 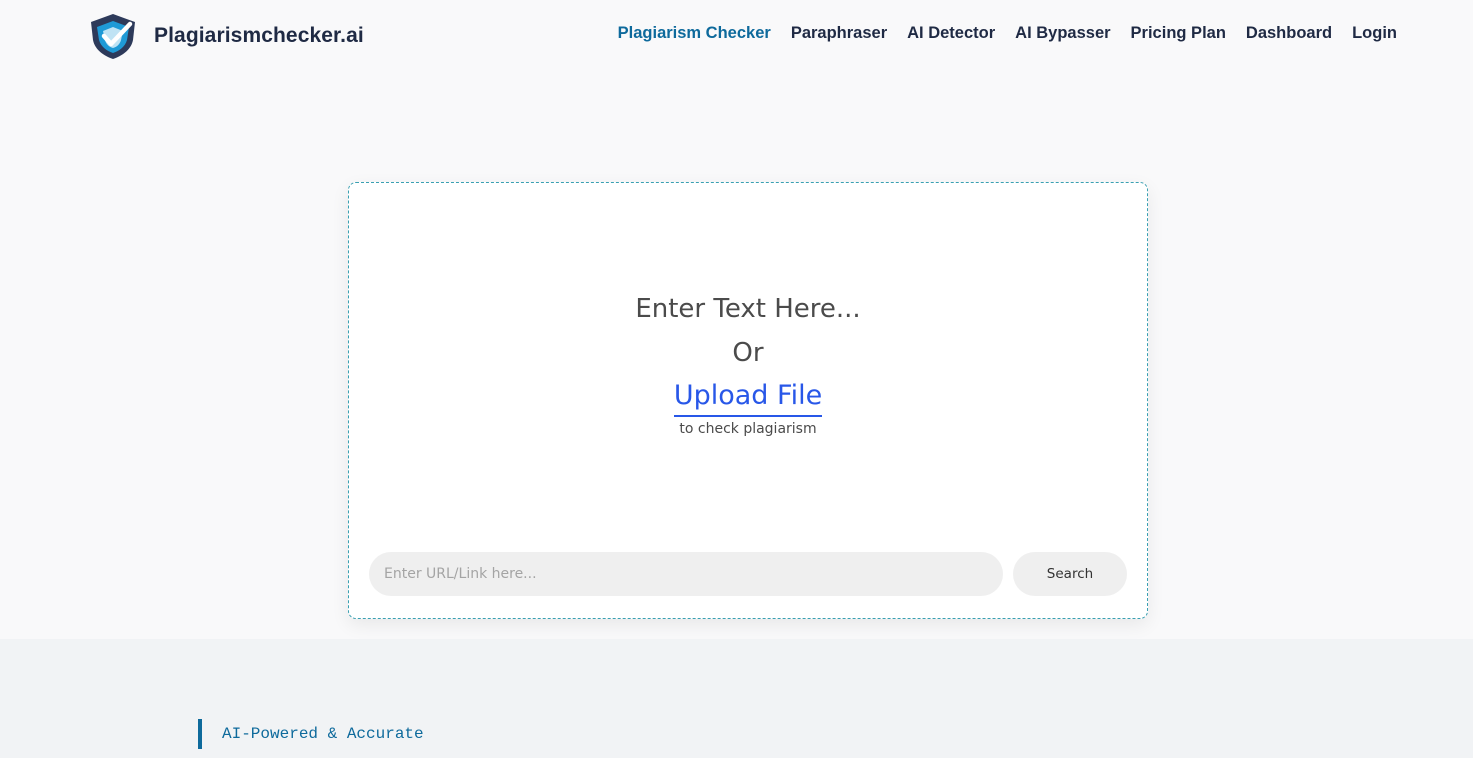 I want to click on url-input, so click(x=686, y=574).